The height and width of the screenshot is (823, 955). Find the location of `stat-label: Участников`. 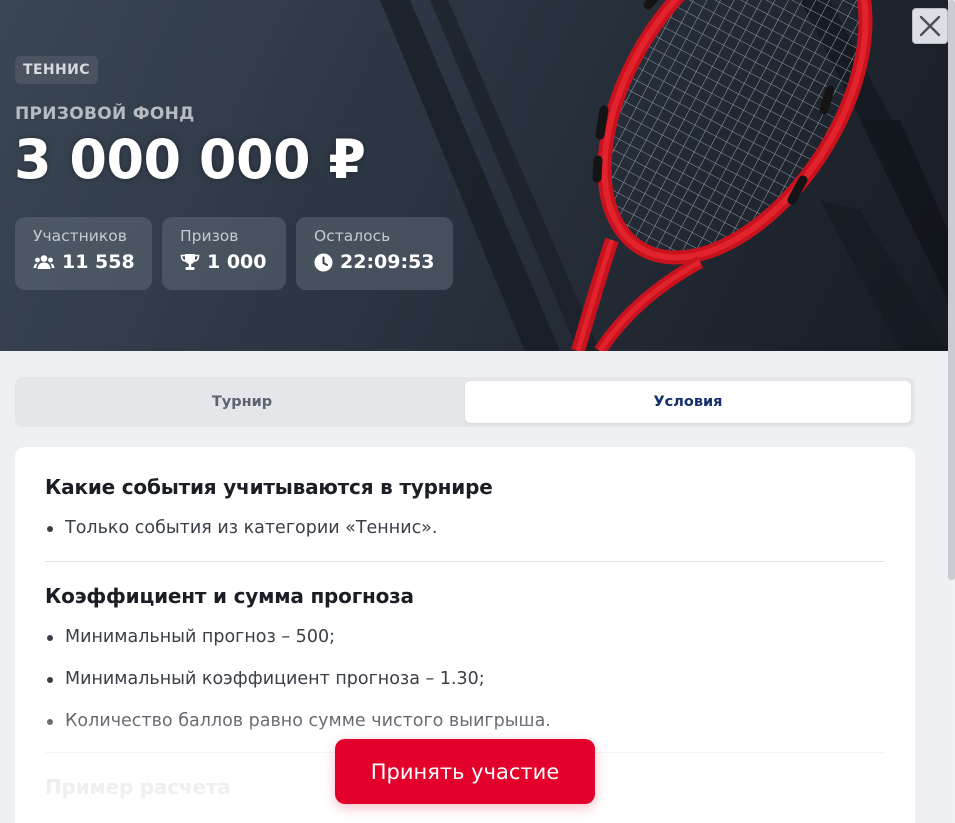

stat-label: Участников is located at coordinates (80, 236).